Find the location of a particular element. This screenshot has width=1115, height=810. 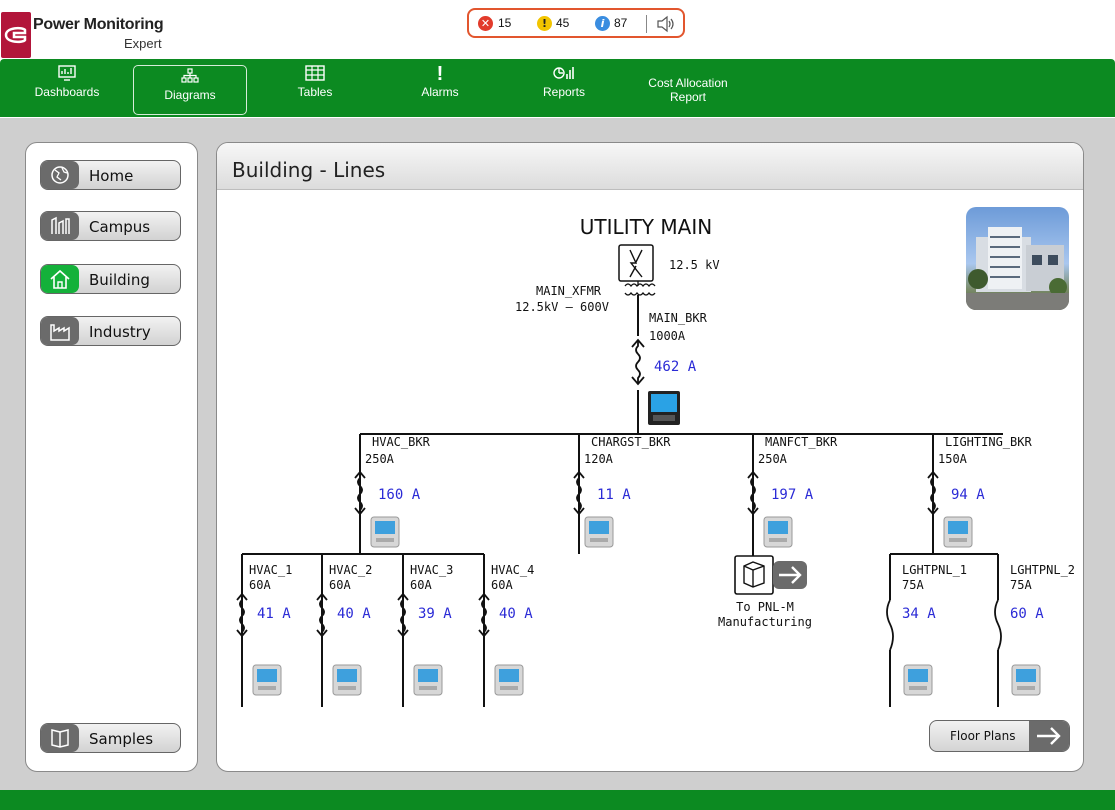

feeder-current-reading: 197 A is located at coordinates (792, 495).